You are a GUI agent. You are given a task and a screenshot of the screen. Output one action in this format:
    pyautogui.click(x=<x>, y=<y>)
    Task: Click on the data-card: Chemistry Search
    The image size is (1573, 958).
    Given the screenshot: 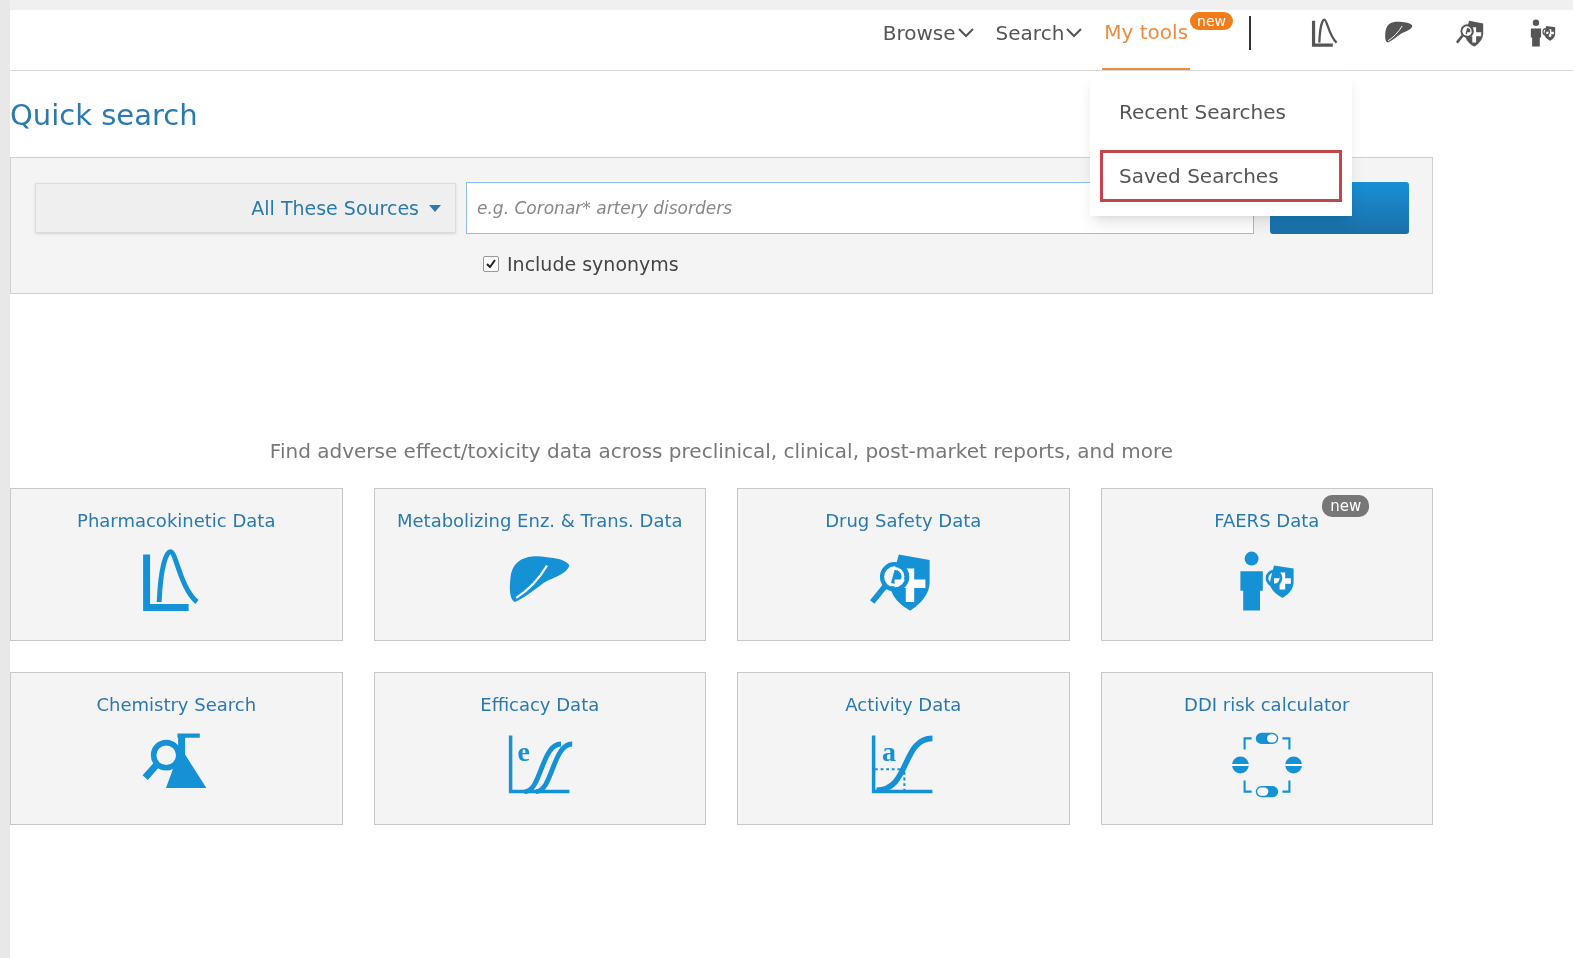 What is the action you would take?
    pyautogui.click(x=176, y=748)
    